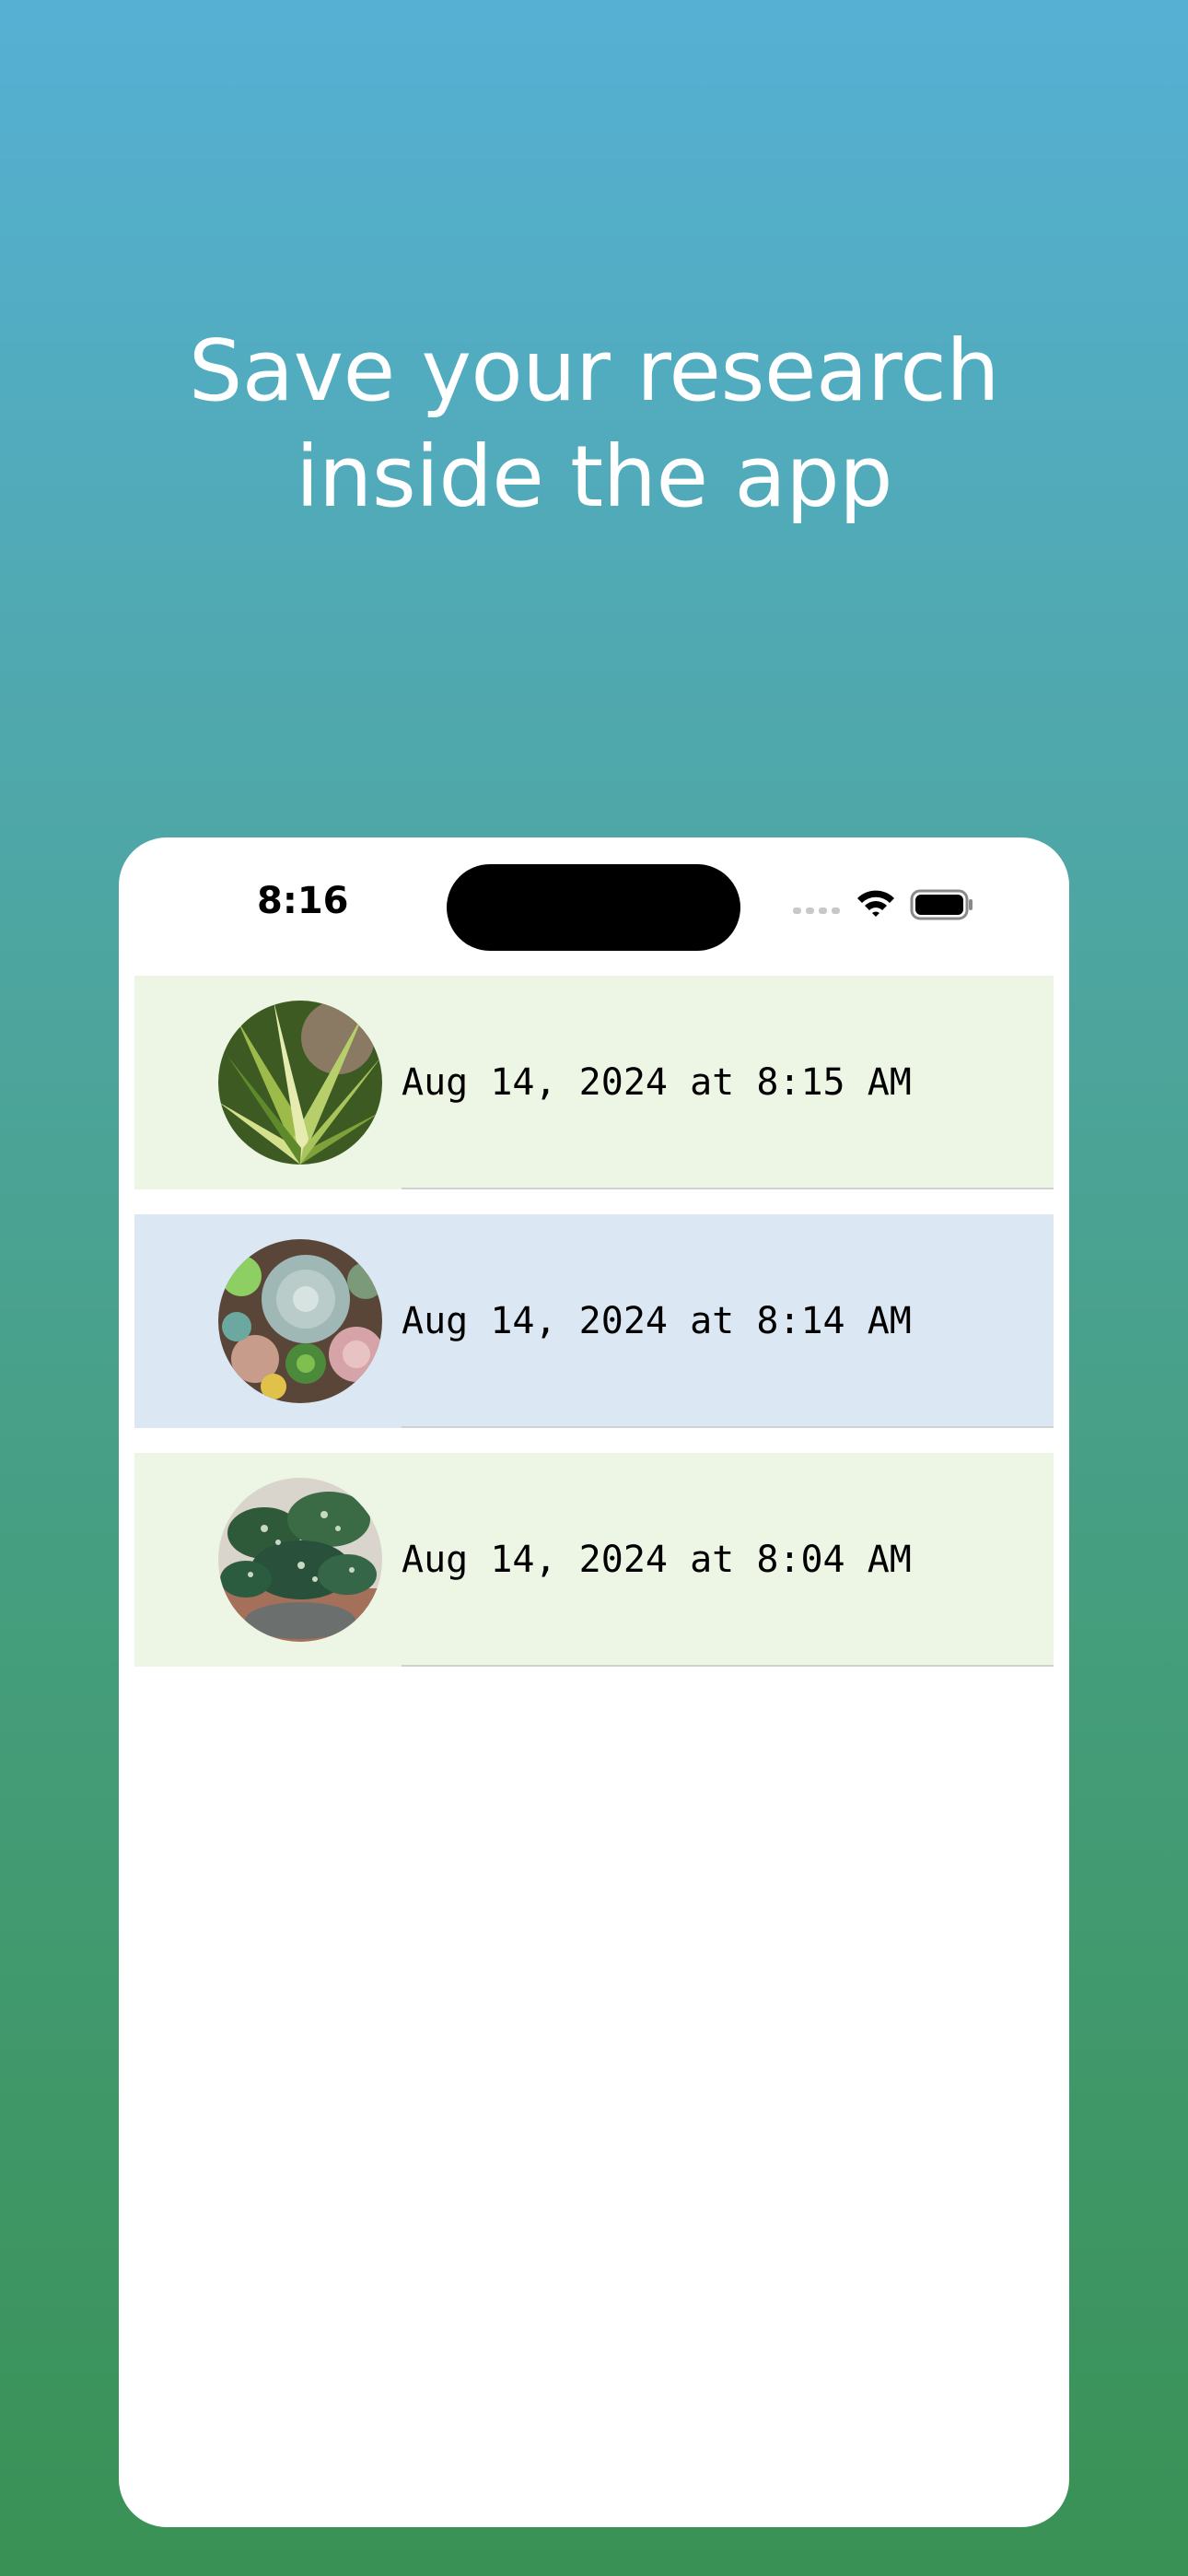 The image size is (1188, 2576). Describe the element at coordinates (300, 1083) in the screenshot. I see `spider-plant-thumbnail` at that location.